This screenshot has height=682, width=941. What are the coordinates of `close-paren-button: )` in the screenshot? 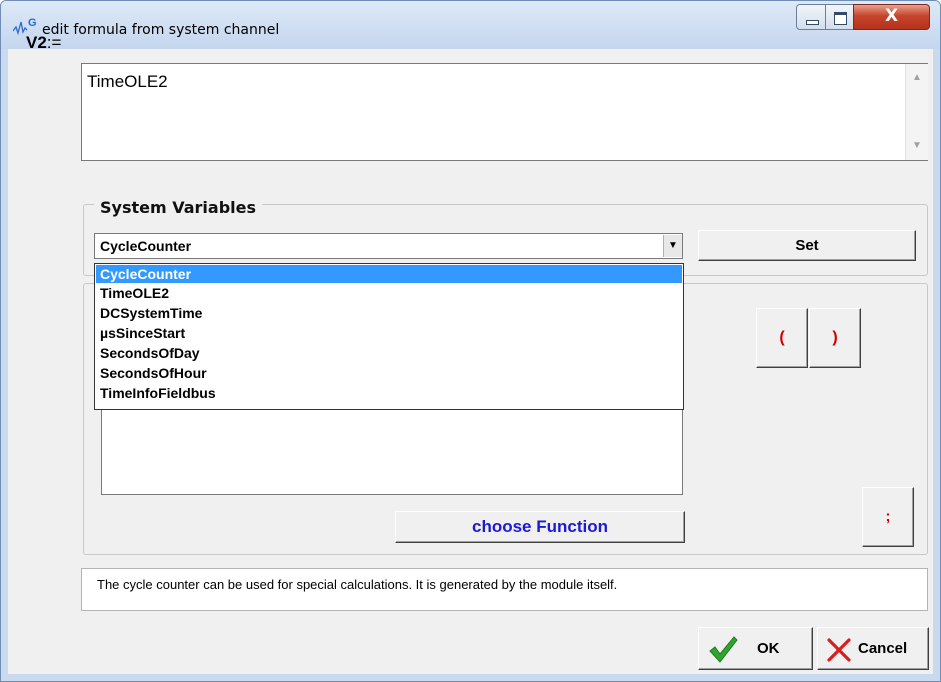 It's located at (835, 338).